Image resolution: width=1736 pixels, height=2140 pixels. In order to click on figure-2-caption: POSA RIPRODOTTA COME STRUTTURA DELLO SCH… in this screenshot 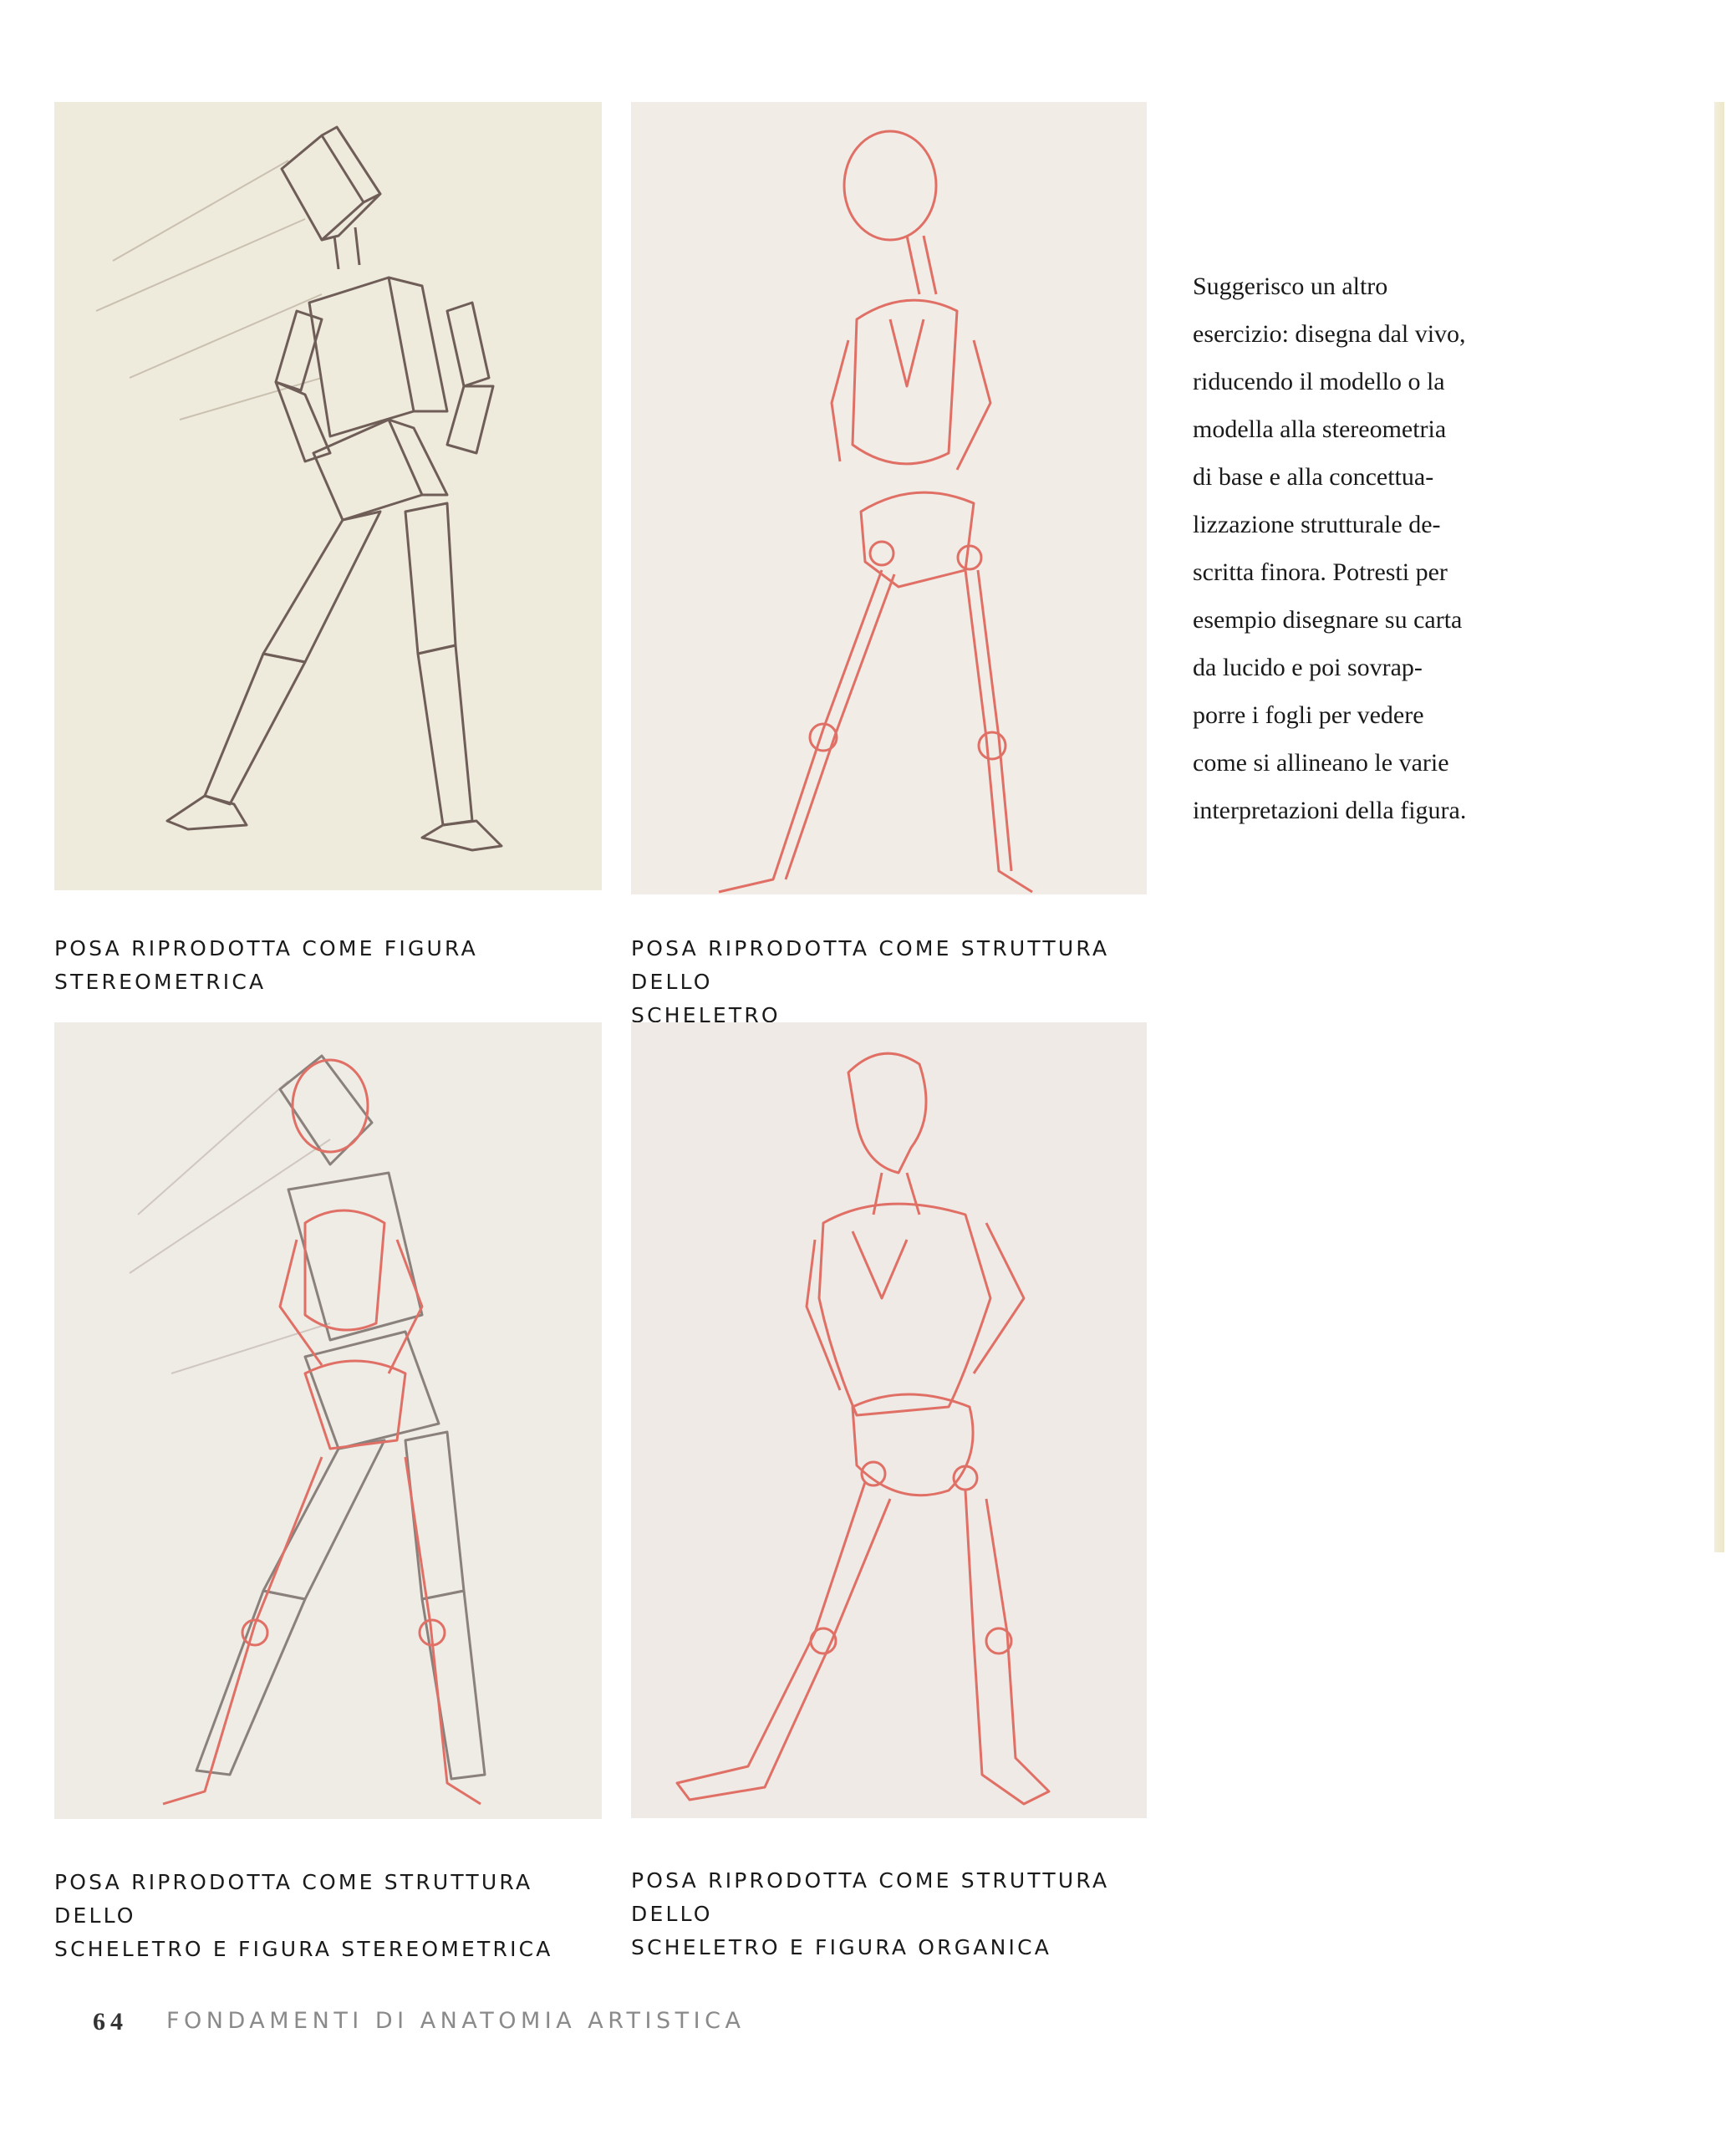, I will do `click(898, 982)`.